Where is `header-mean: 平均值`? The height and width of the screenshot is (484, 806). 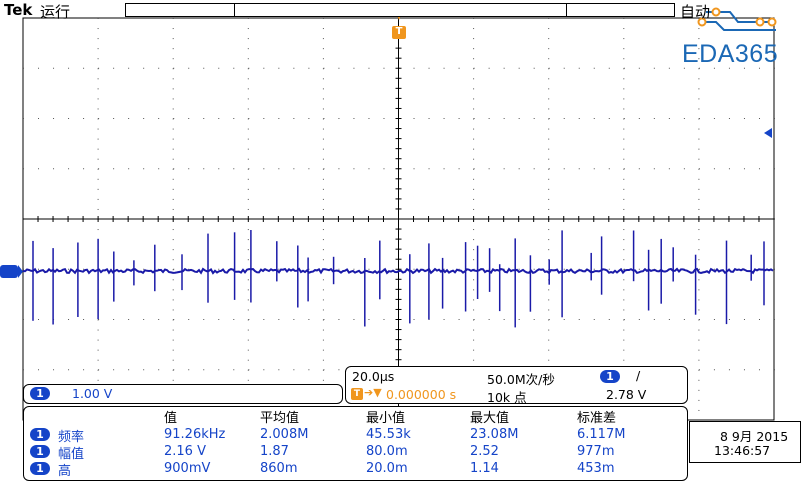
header-mean: 平均值 is located at coordinates (280, 418).